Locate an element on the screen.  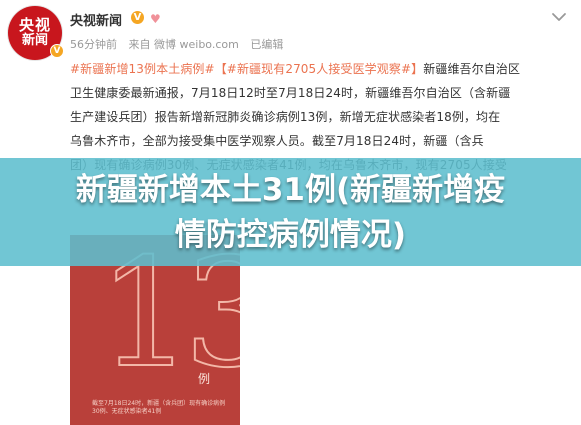
poster-unit: 例 is located at coordinates (204, 379).